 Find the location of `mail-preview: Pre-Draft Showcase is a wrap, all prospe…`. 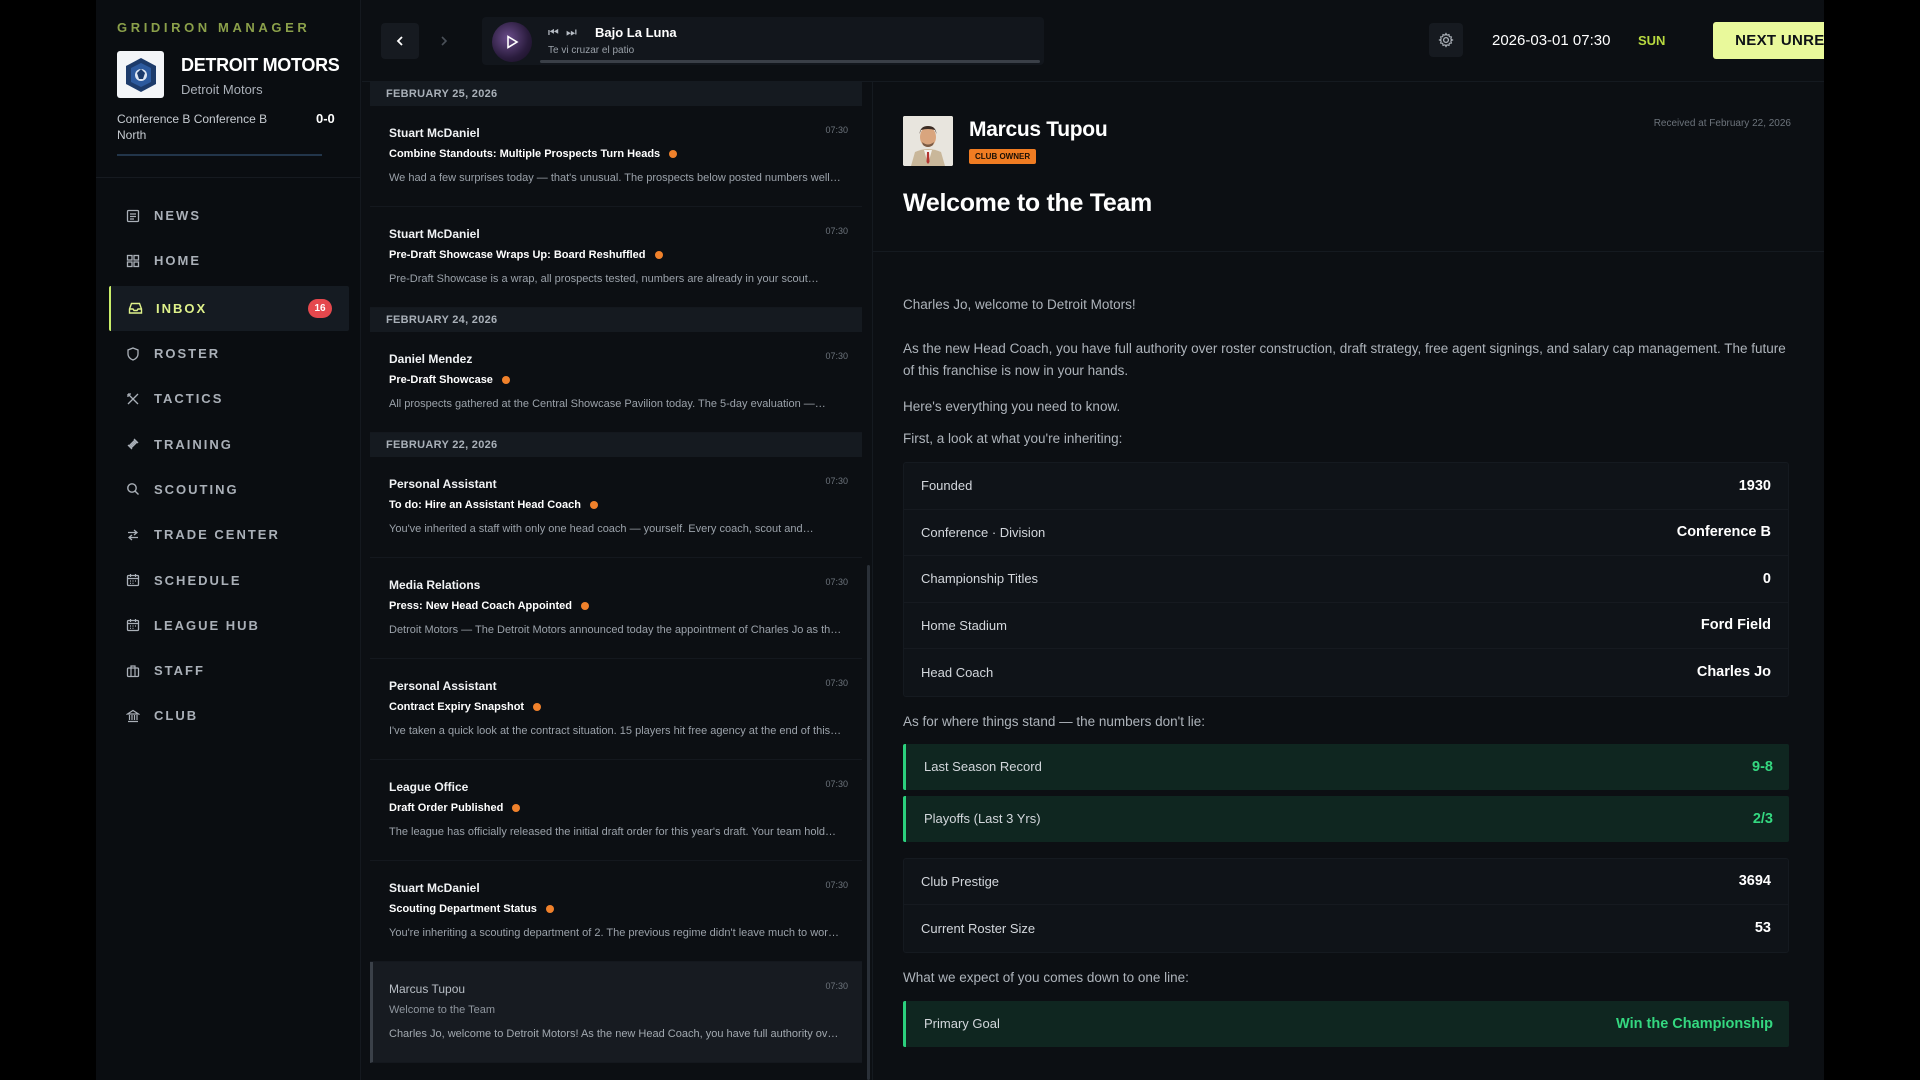

mail-preview: Pre-Draft Showcase is a wrap, all prospe… is located at coordinates (604, 279).